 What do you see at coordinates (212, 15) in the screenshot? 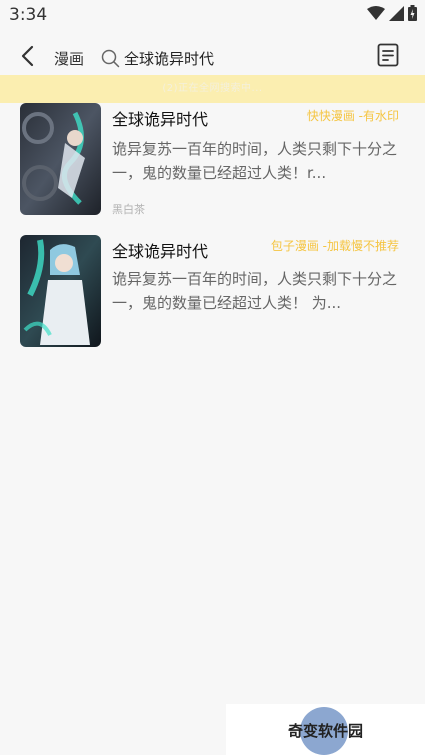
I see `status-bar: 3:34` at bounding box center [212, 15].